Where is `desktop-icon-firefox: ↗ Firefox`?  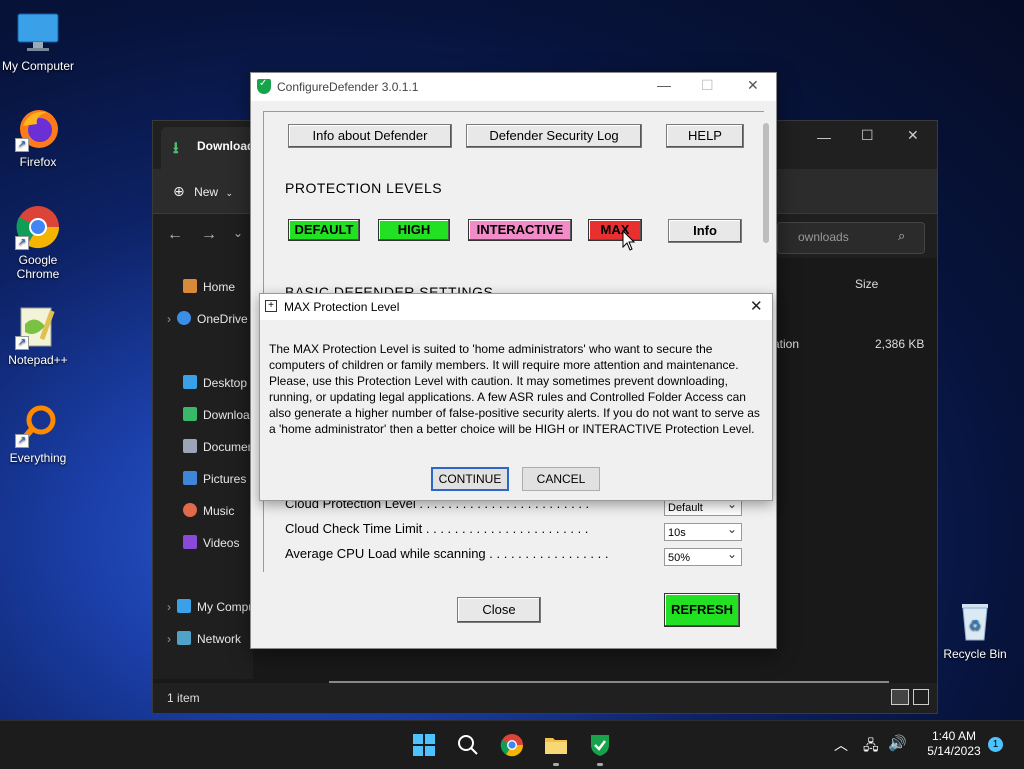 desktop-icon-firefox: ↗ Firefox is located at coordinates (38, 137).